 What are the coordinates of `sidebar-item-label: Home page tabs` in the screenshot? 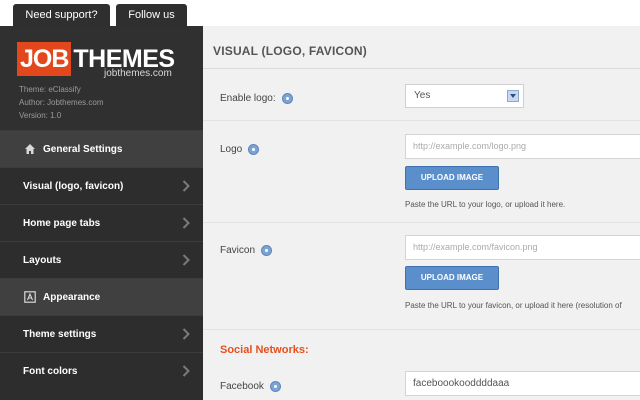 It's located at (62, 223).